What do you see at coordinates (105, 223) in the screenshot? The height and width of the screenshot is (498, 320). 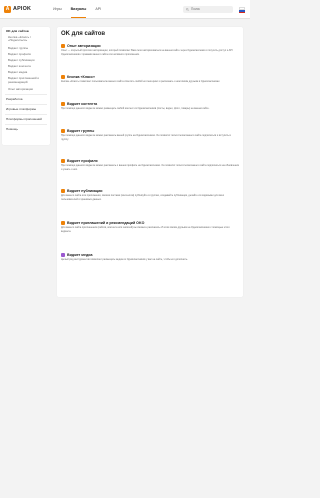 I see `section-title: Виджет приглашений и рекомендаций OKO` at bounding box center [105, 223].